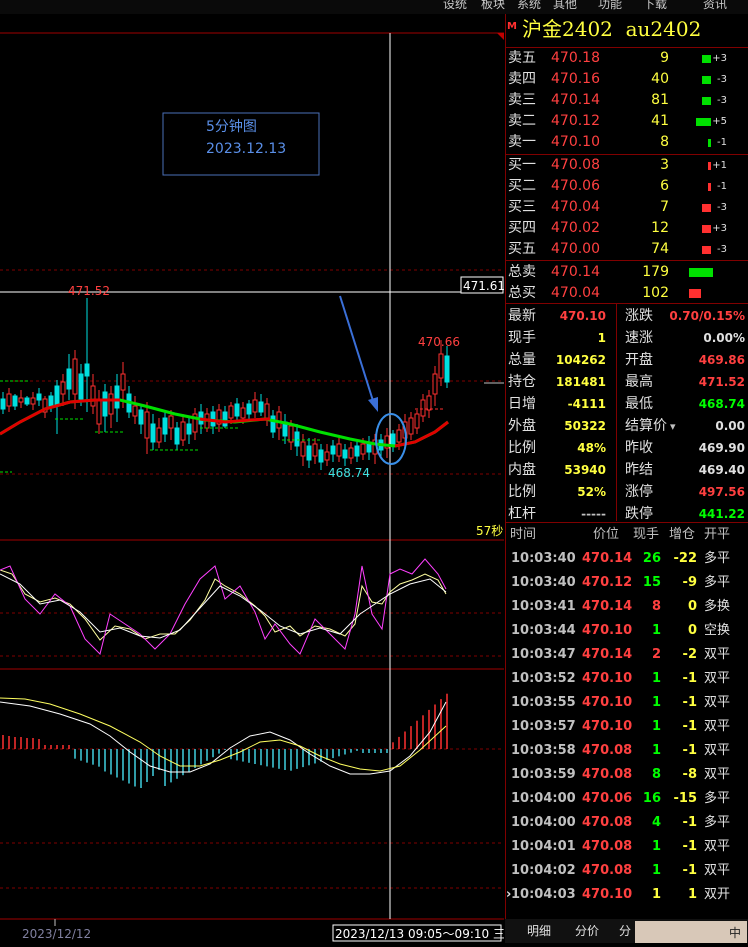  Describe the element at coordinates (627, 870) in the screenshot. I see `tick-row: 10:04:02 470.08 1 -1 双平` at that location.